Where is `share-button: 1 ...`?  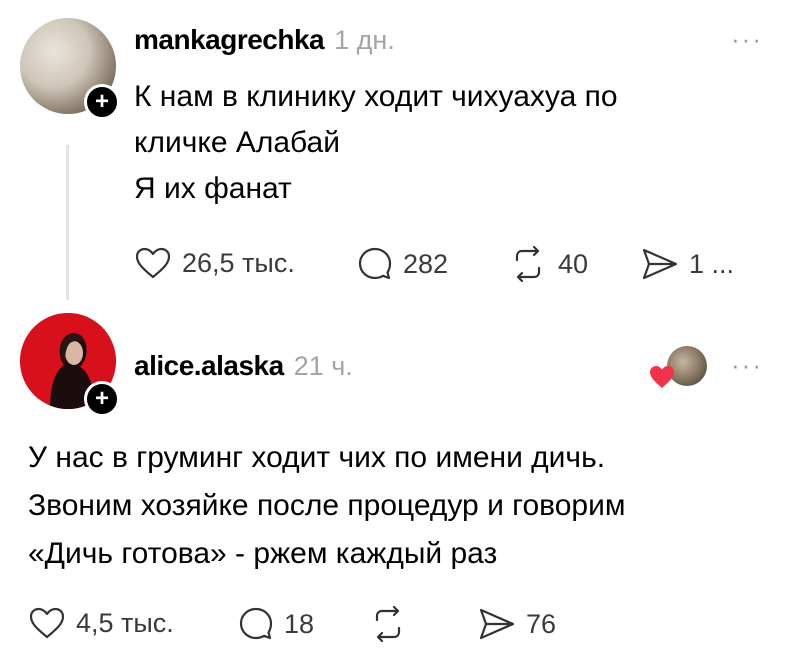 share-button: 1 ... is located at coordinates (687, 264).